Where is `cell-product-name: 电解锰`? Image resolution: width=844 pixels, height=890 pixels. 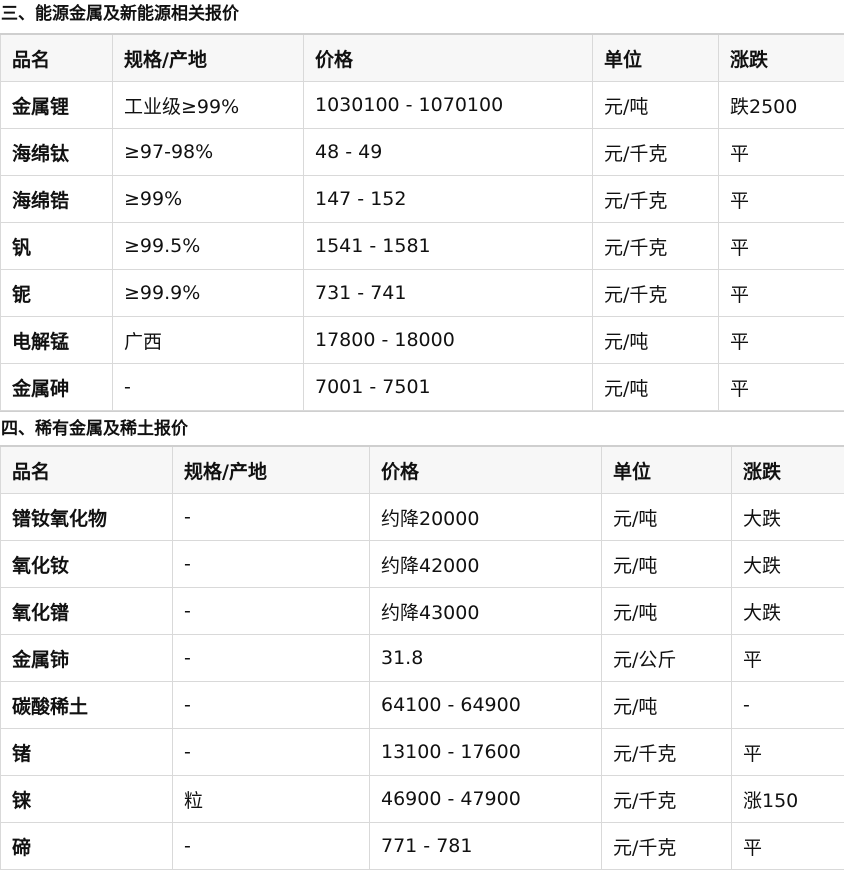
cell-product-name: 电解锰 is located at coordinates (56, 340).